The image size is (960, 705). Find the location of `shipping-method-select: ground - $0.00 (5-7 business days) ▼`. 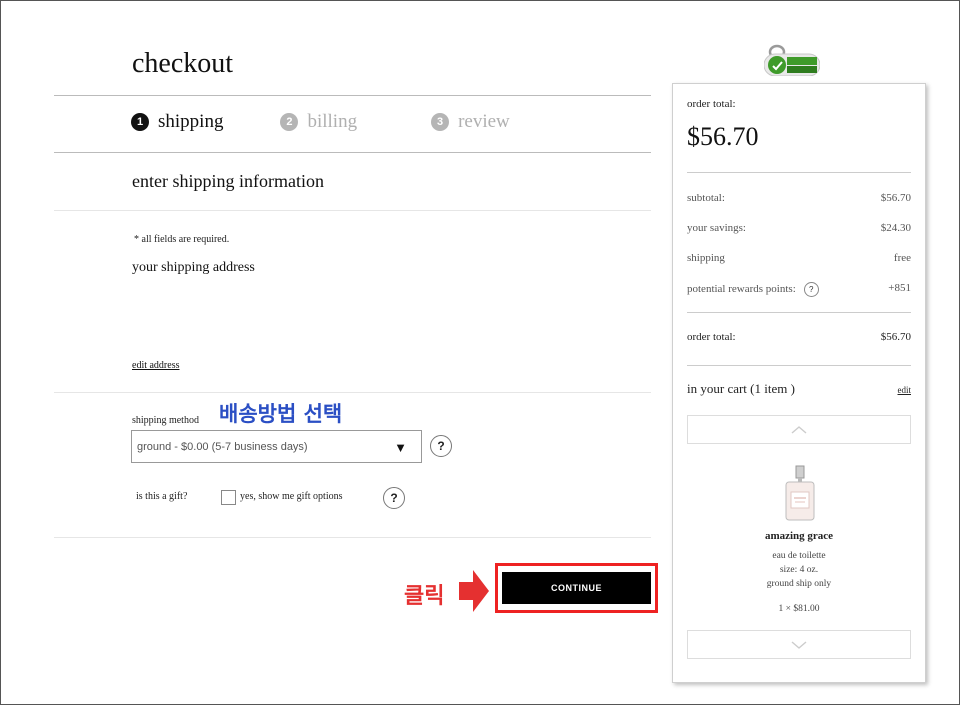

shipping-method-select: ground - $0.00 (5-7 business days) ▼ is located at coordinates (276, 446).